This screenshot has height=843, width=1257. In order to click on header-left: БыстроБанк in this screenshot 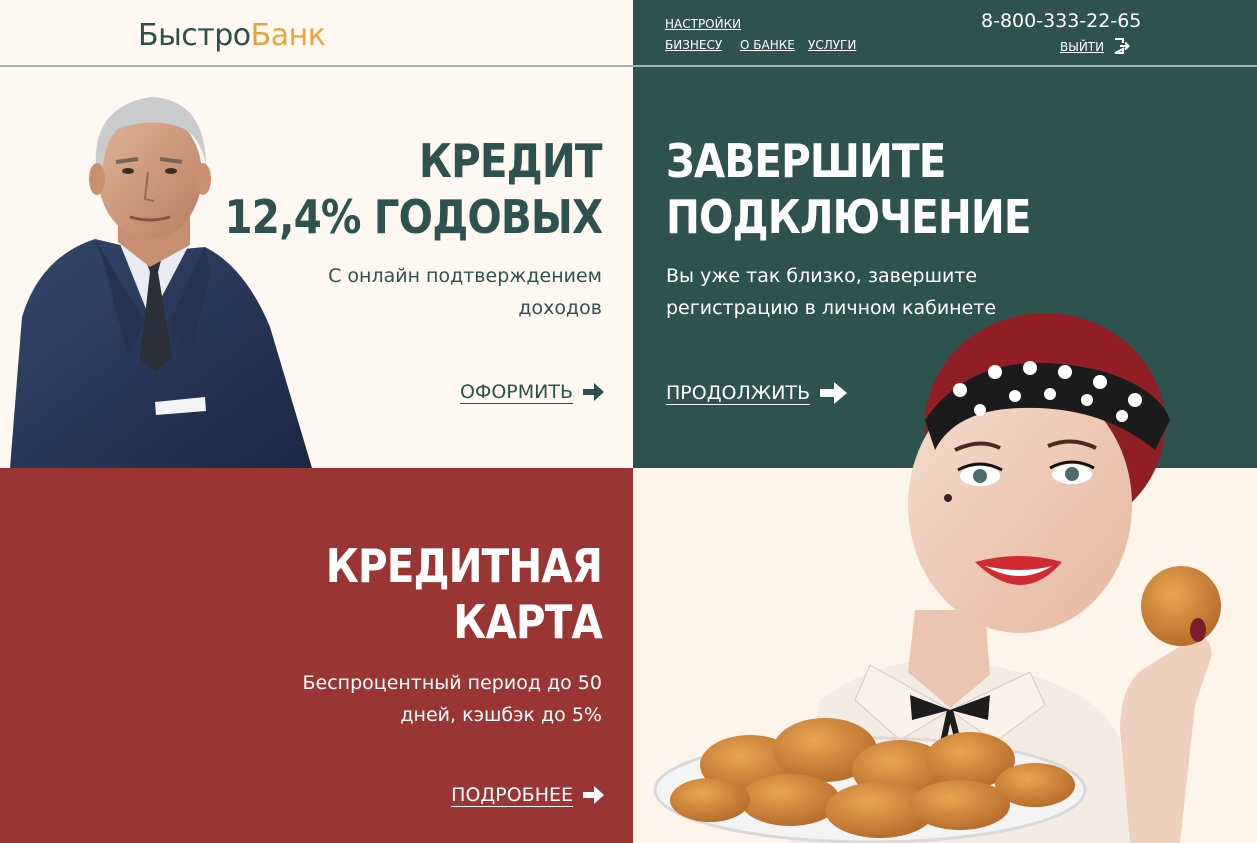, I will do `click(316, 33)`.